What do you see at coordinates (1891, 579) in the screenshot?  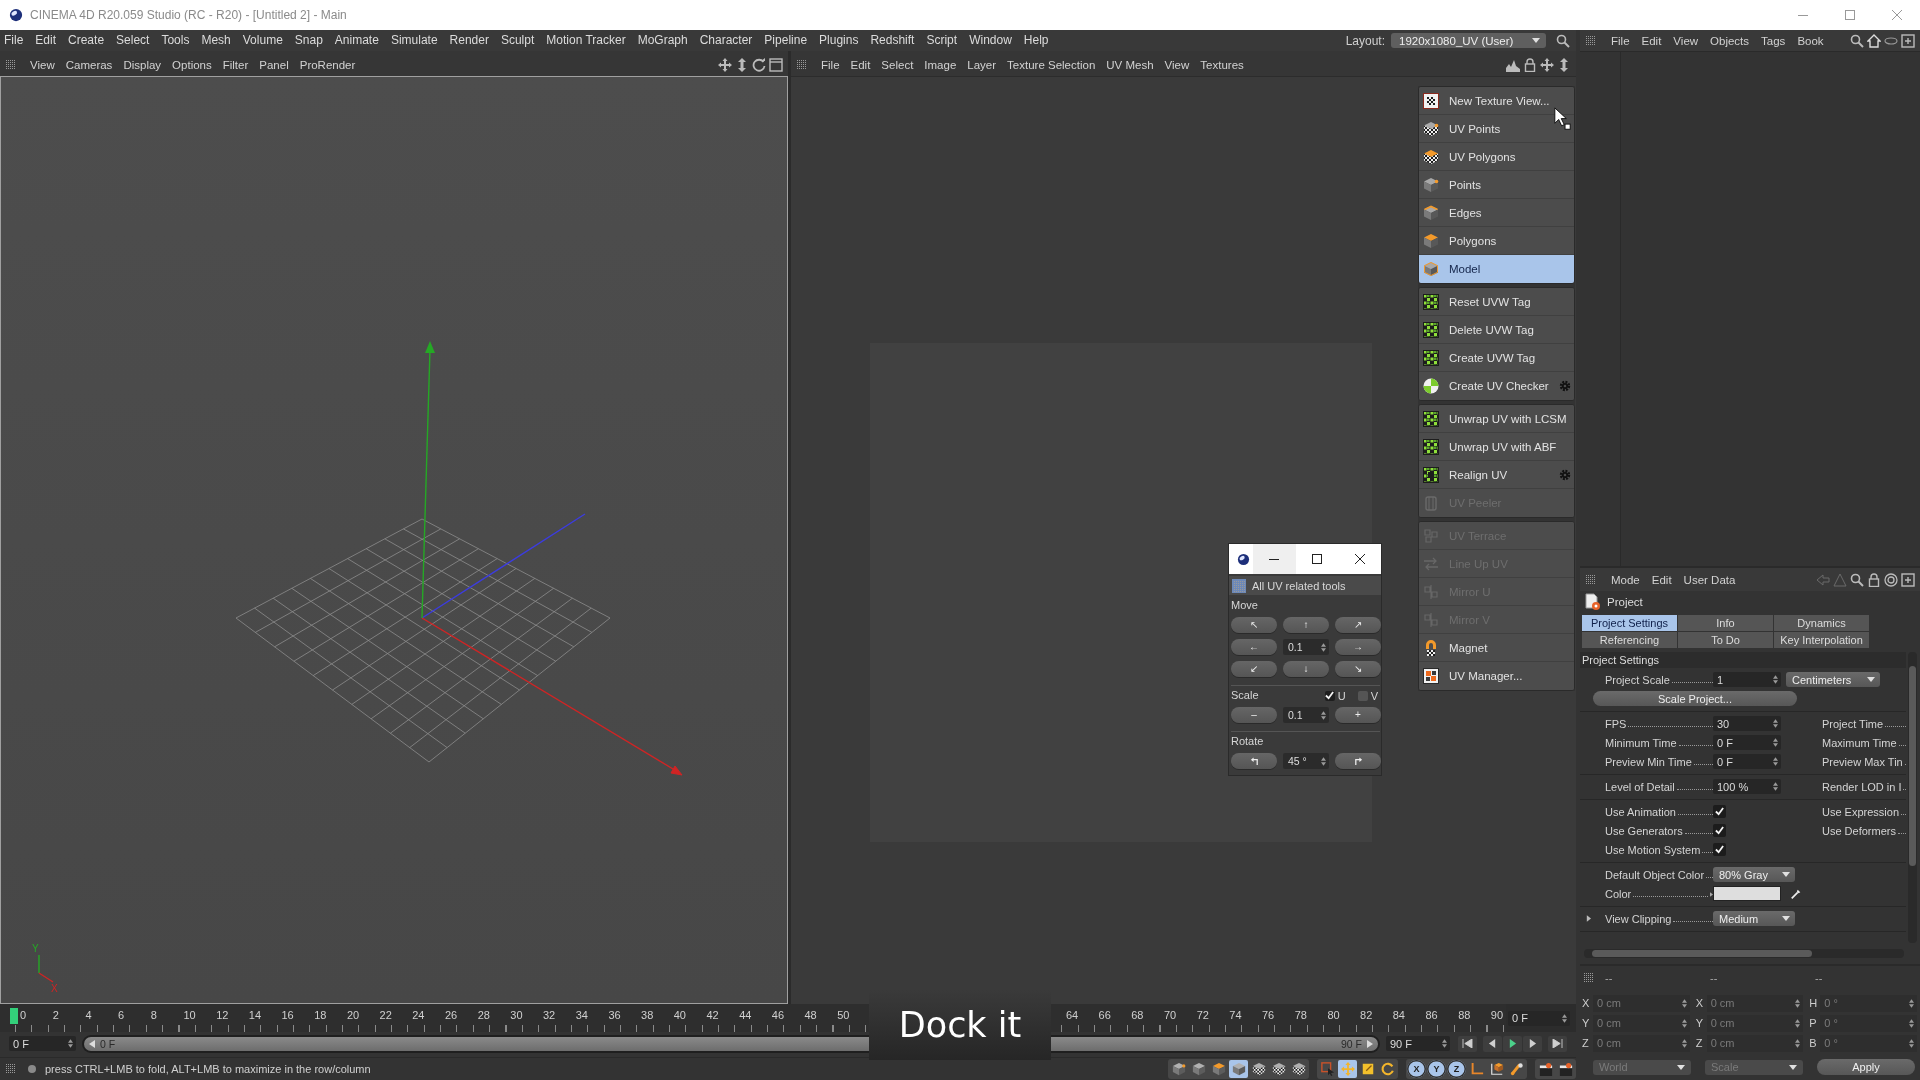 I see `target-icon` at bounding box center [1891, 579].